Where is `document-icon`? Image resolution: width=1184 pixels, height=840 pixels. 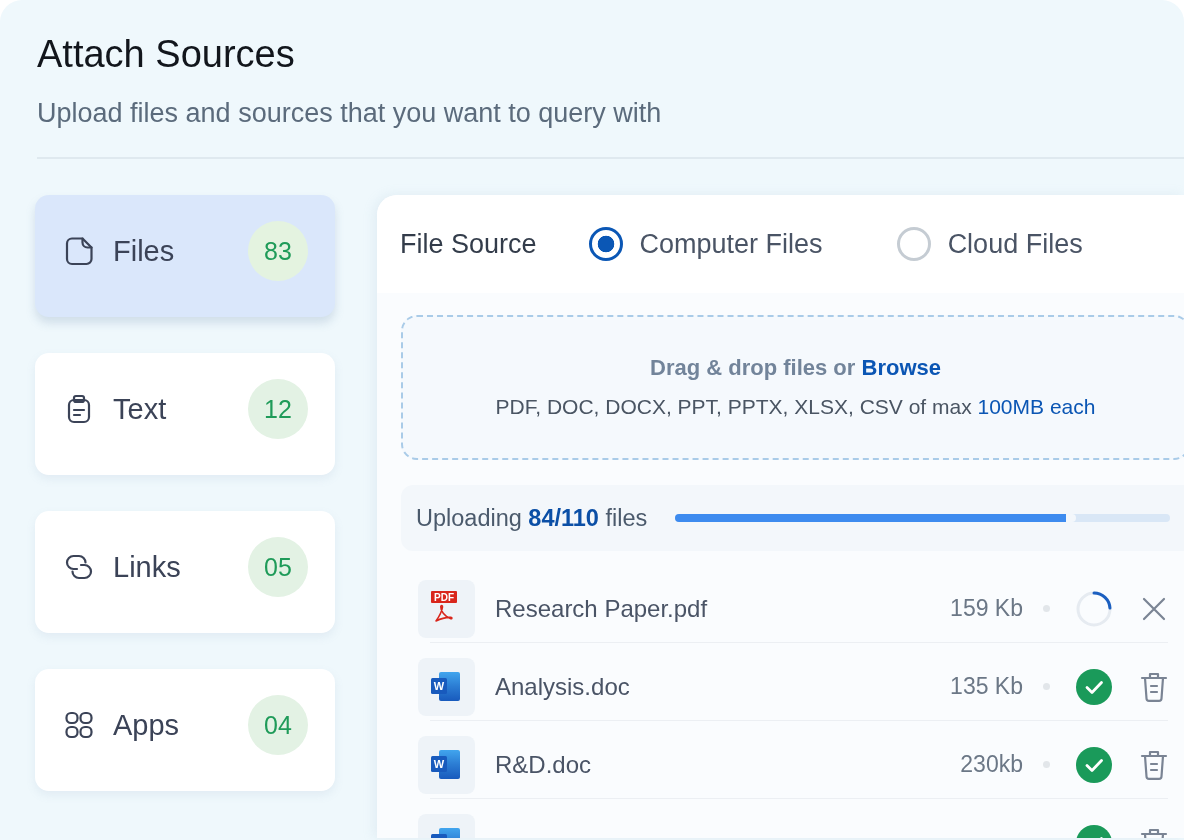
document-icon is located at coordinates (79, 251).